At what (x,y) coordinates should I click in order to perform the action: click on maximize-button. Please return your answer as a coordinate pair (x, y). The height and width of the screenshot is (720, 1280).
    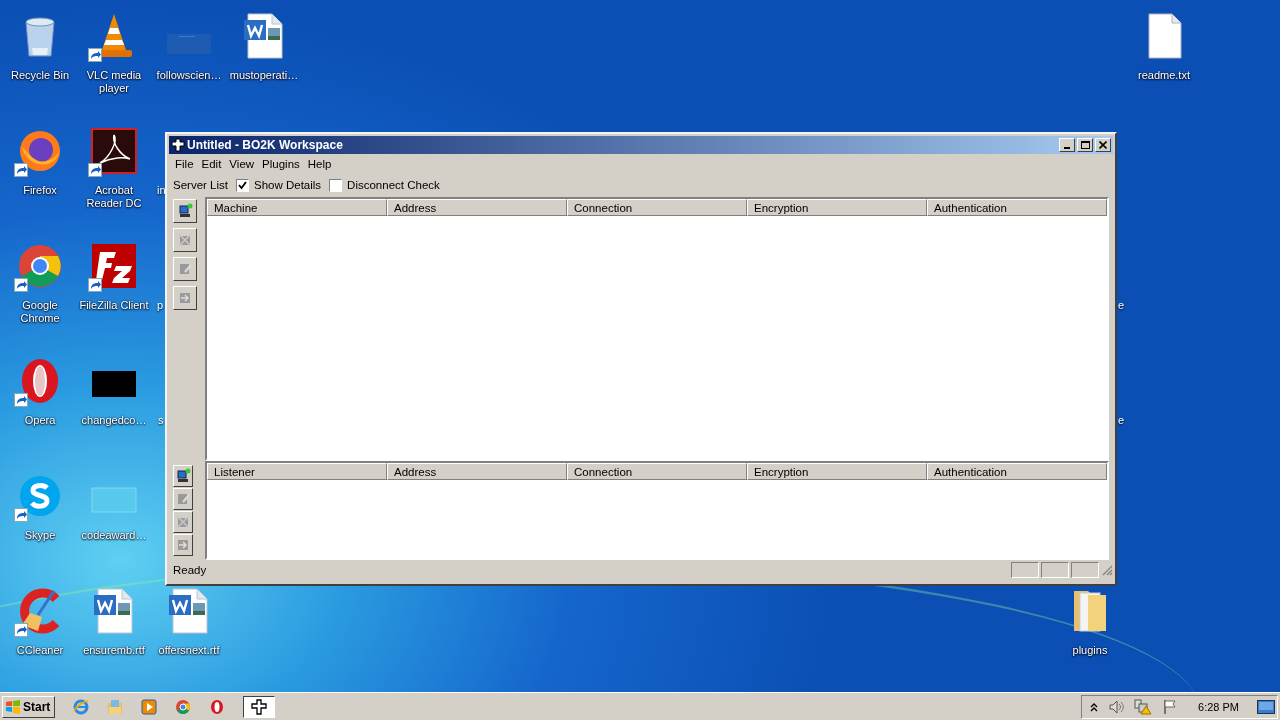
    Looking at the image, I should click on (1085, 145).